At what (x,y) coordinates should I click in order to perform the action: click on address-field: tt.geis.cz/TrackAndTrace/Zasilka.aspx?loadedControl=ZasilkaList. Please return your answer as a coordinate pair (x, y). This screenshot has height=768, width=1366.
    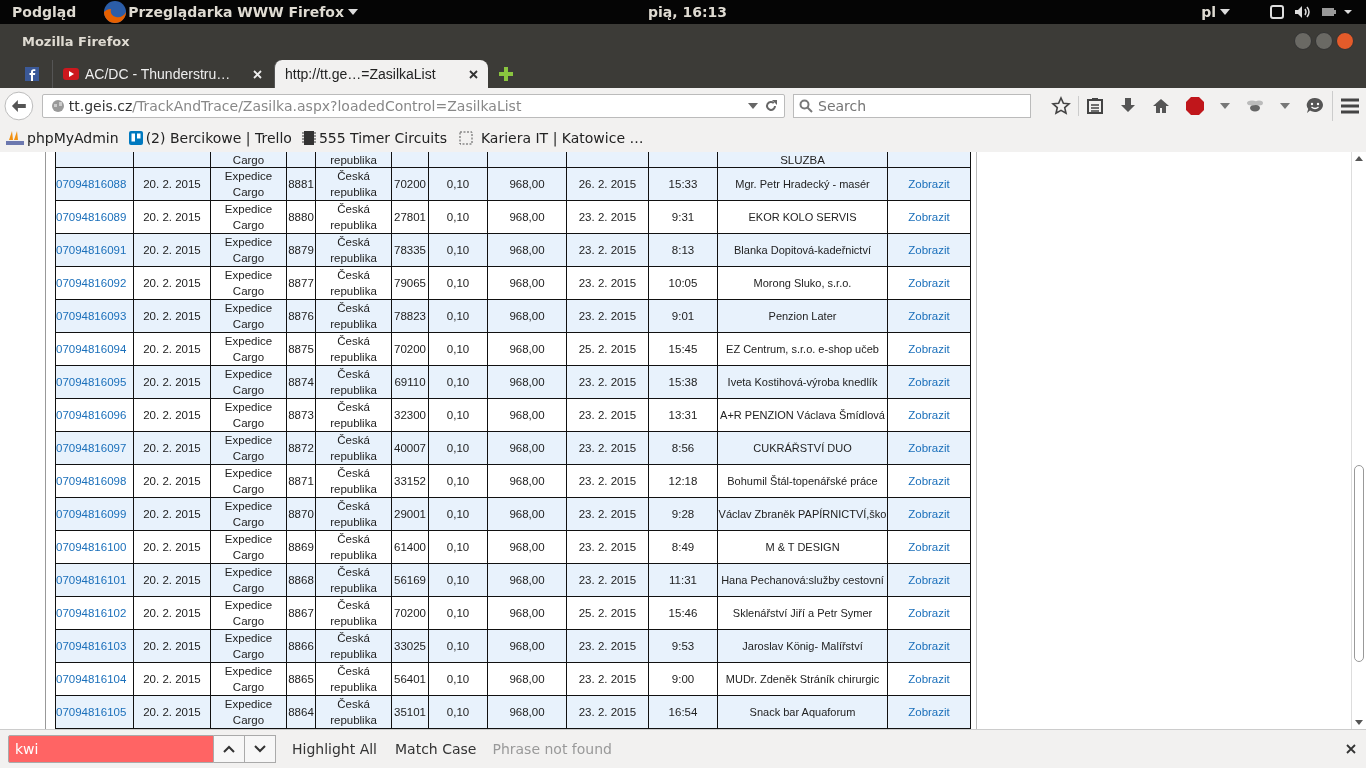
    Looking at the image, I should click on (413, 105).